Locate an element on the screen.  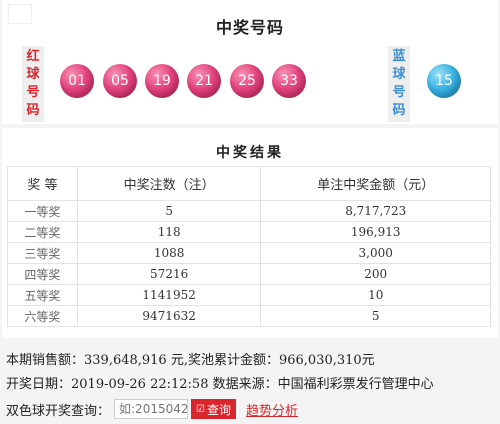
prize-amount: 8,717,723 is located at coordinates (375, 211).